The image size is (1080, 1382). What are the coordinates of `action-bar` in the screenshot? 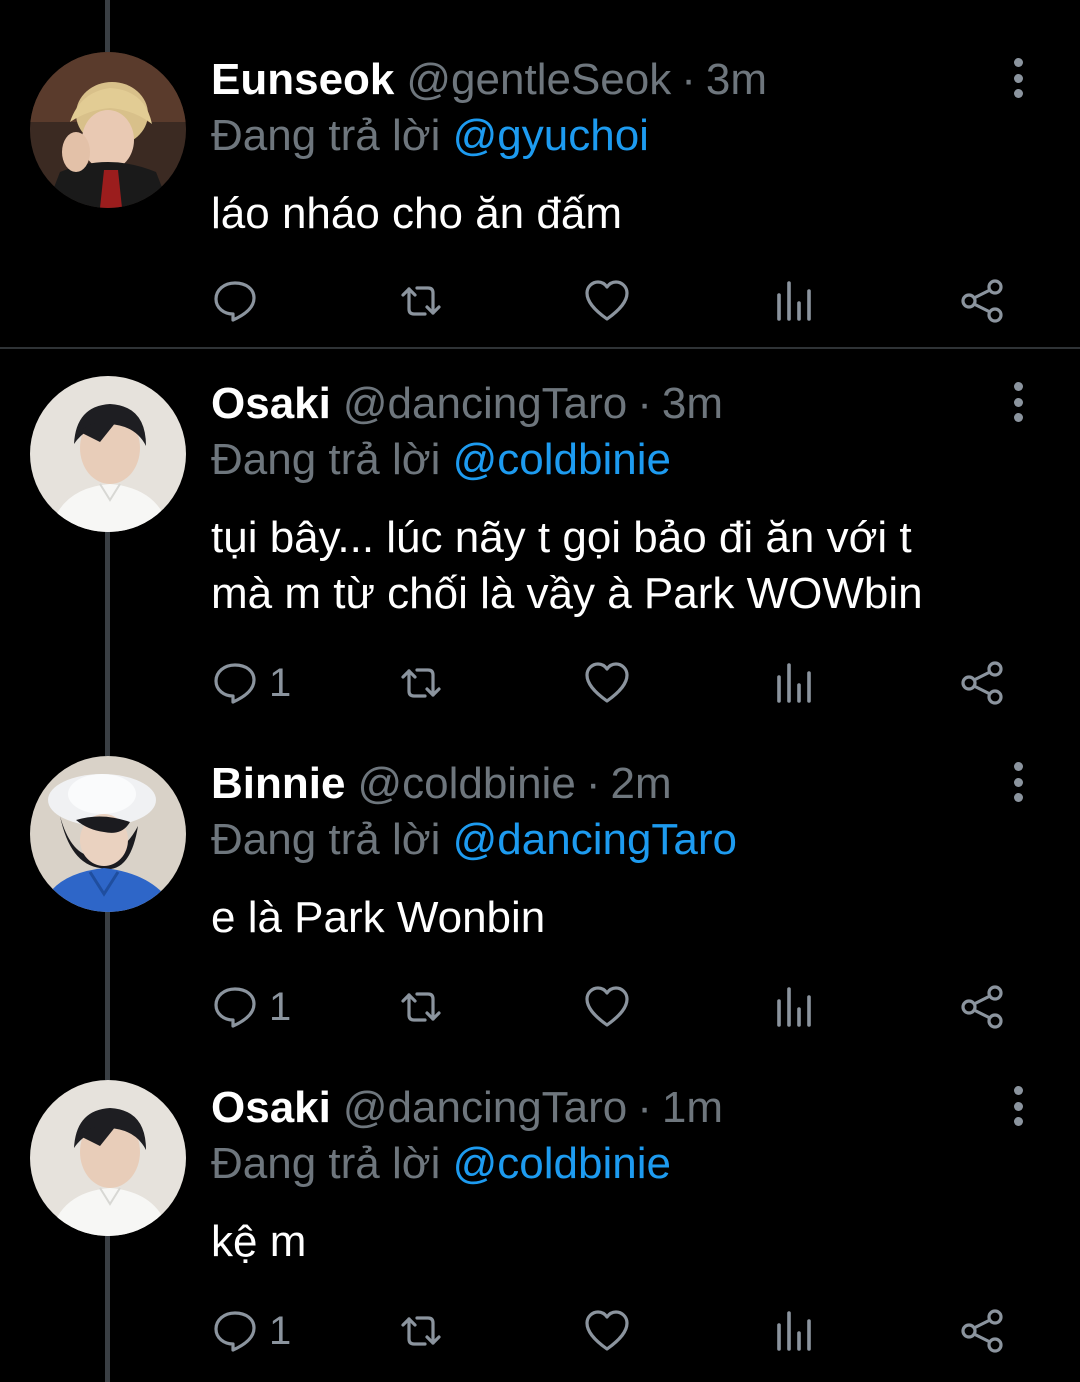 It's located at (611, 301).